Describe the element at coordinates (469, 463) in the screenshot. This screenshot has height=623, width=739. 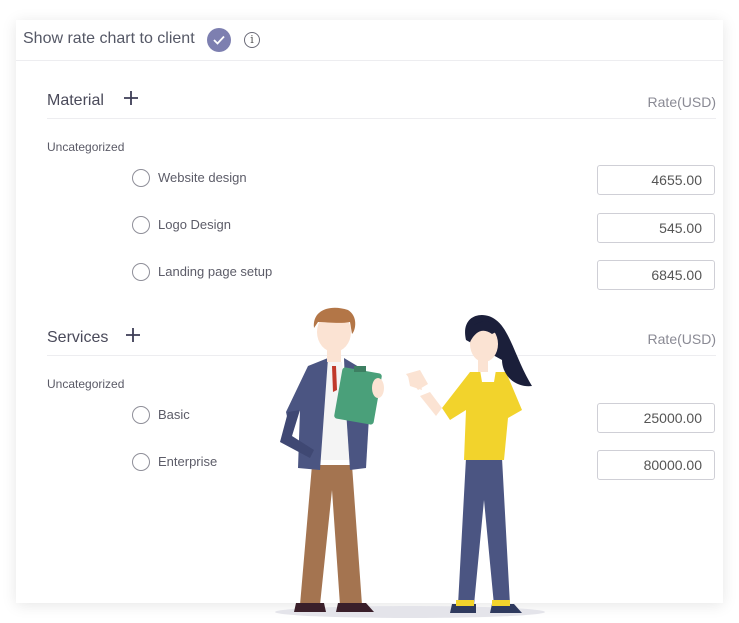
I see `woman-figure` at that location.